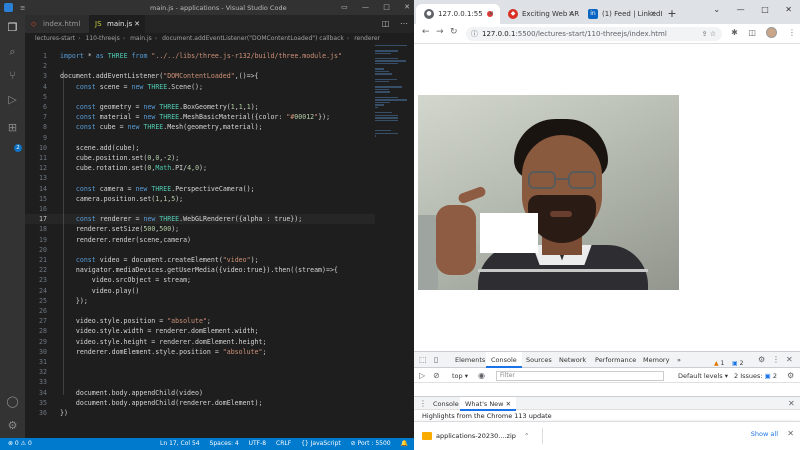 The image size is (800, 450). What do you see at coordinates (482, 436) in the screenshot?
I see `download-item: applications-20230....zip ⌃` at bounding box center [482, 436].